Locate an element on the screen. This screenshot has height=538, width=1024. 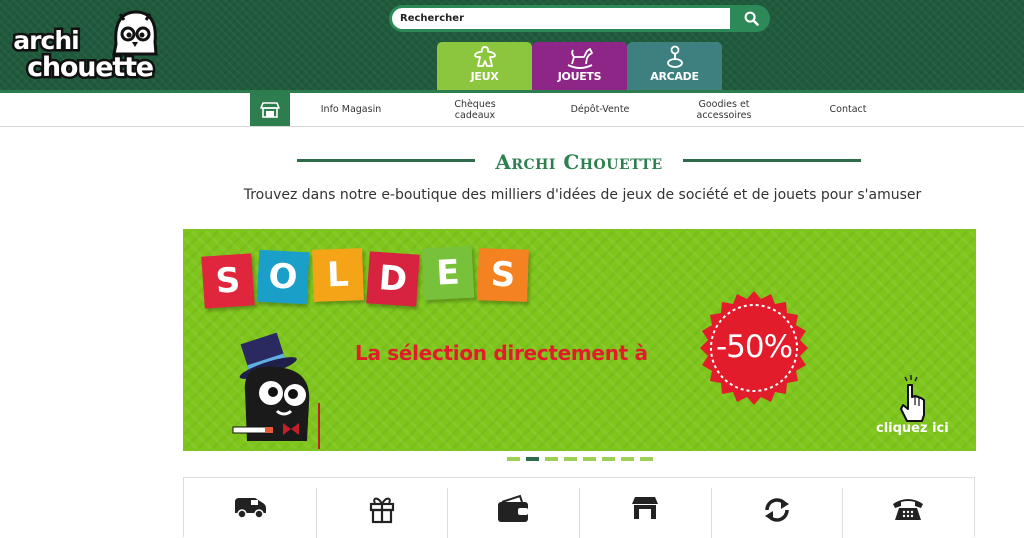
category-tab-jouets: JOUETS is located at coordinates (579, 66).